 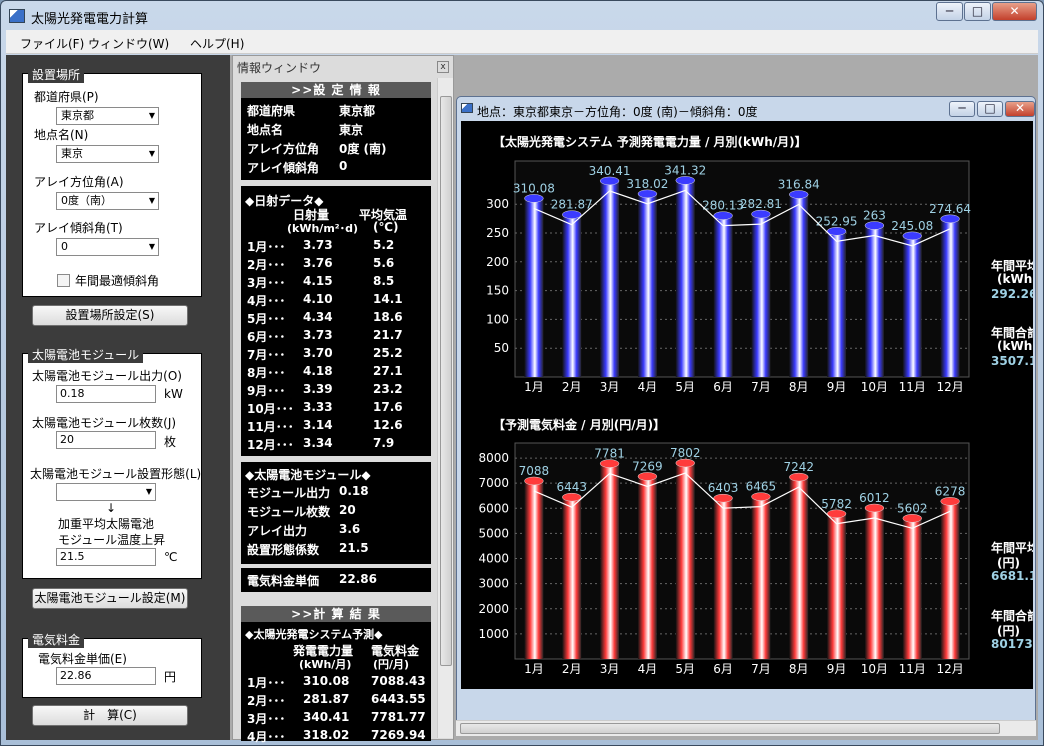 What do you see at coordinates (1015, 279) in the screenshot?
I see `chart1-avg-unit: (kWh)` at bounding box center [1015, 279].